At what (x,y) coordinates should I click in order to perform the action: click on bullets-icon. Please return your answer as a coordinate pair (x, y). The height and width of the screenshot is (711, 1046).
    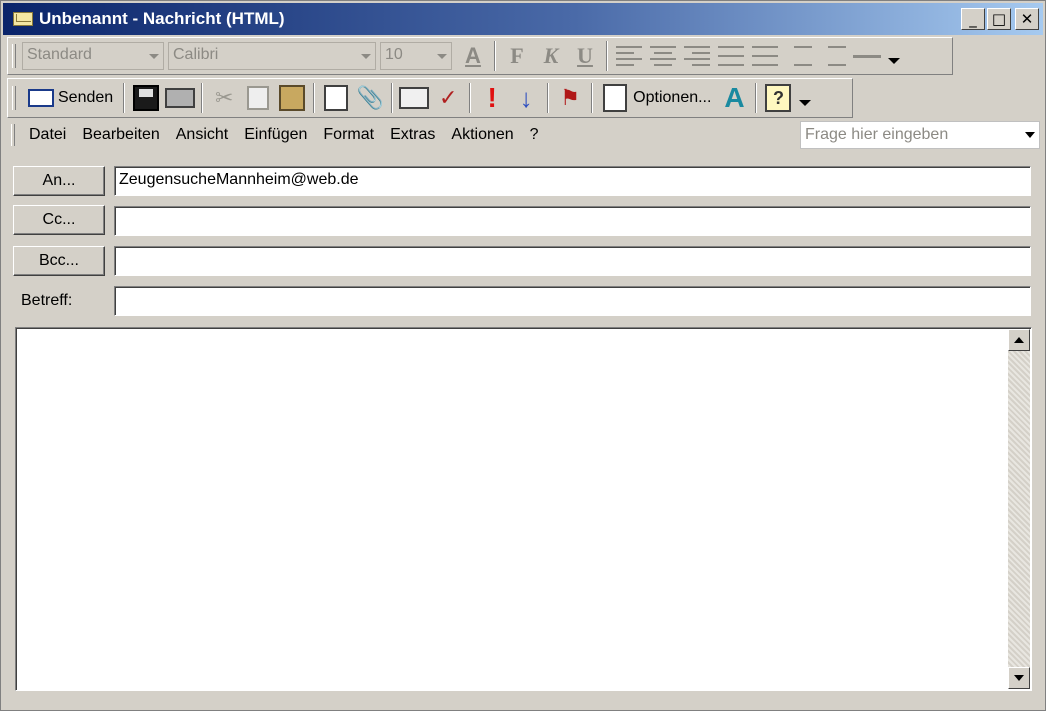
    Looking at the image, I should click on (731, 56).